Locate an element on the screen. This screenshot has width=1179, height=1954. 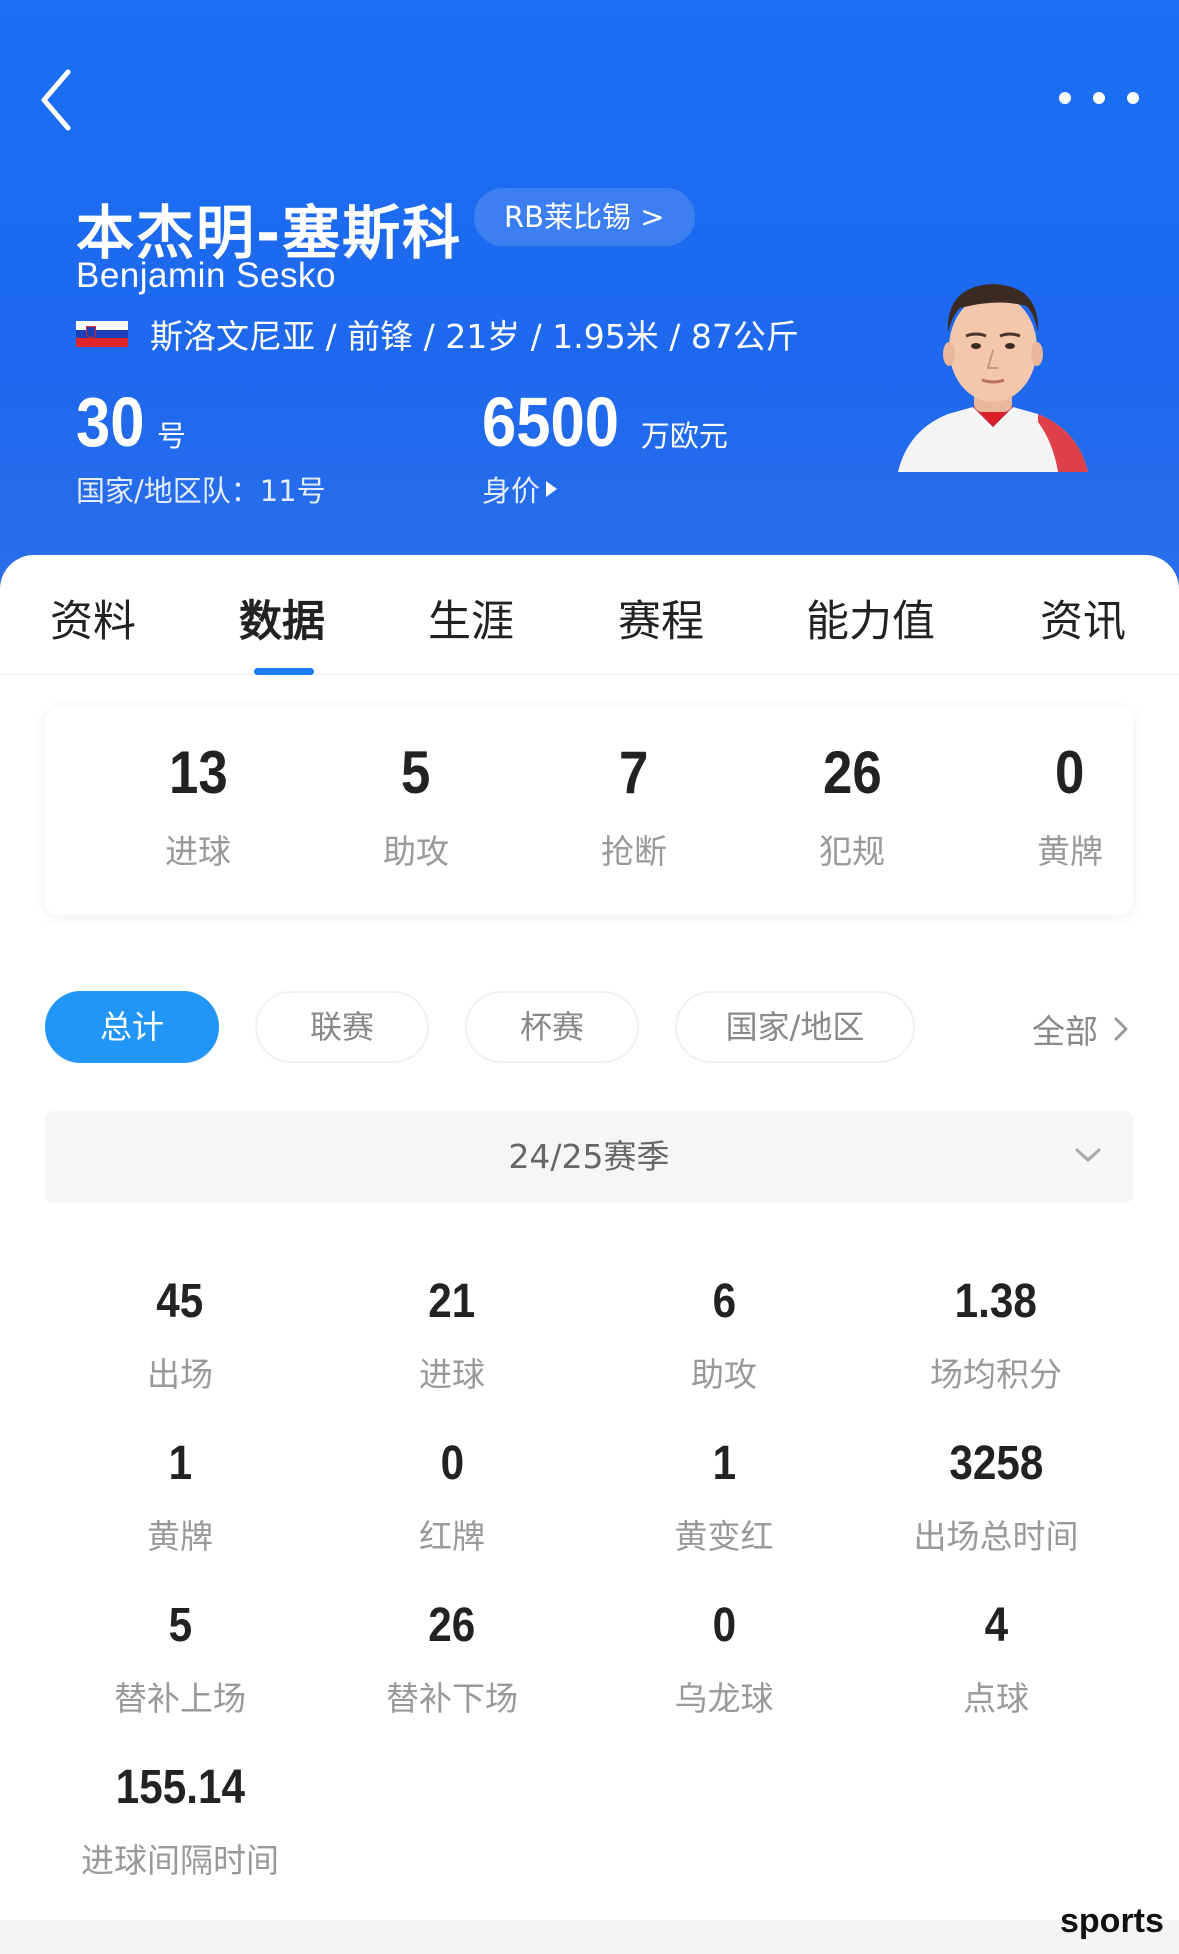
more-menu-button is located at coordinates (1099, 98).